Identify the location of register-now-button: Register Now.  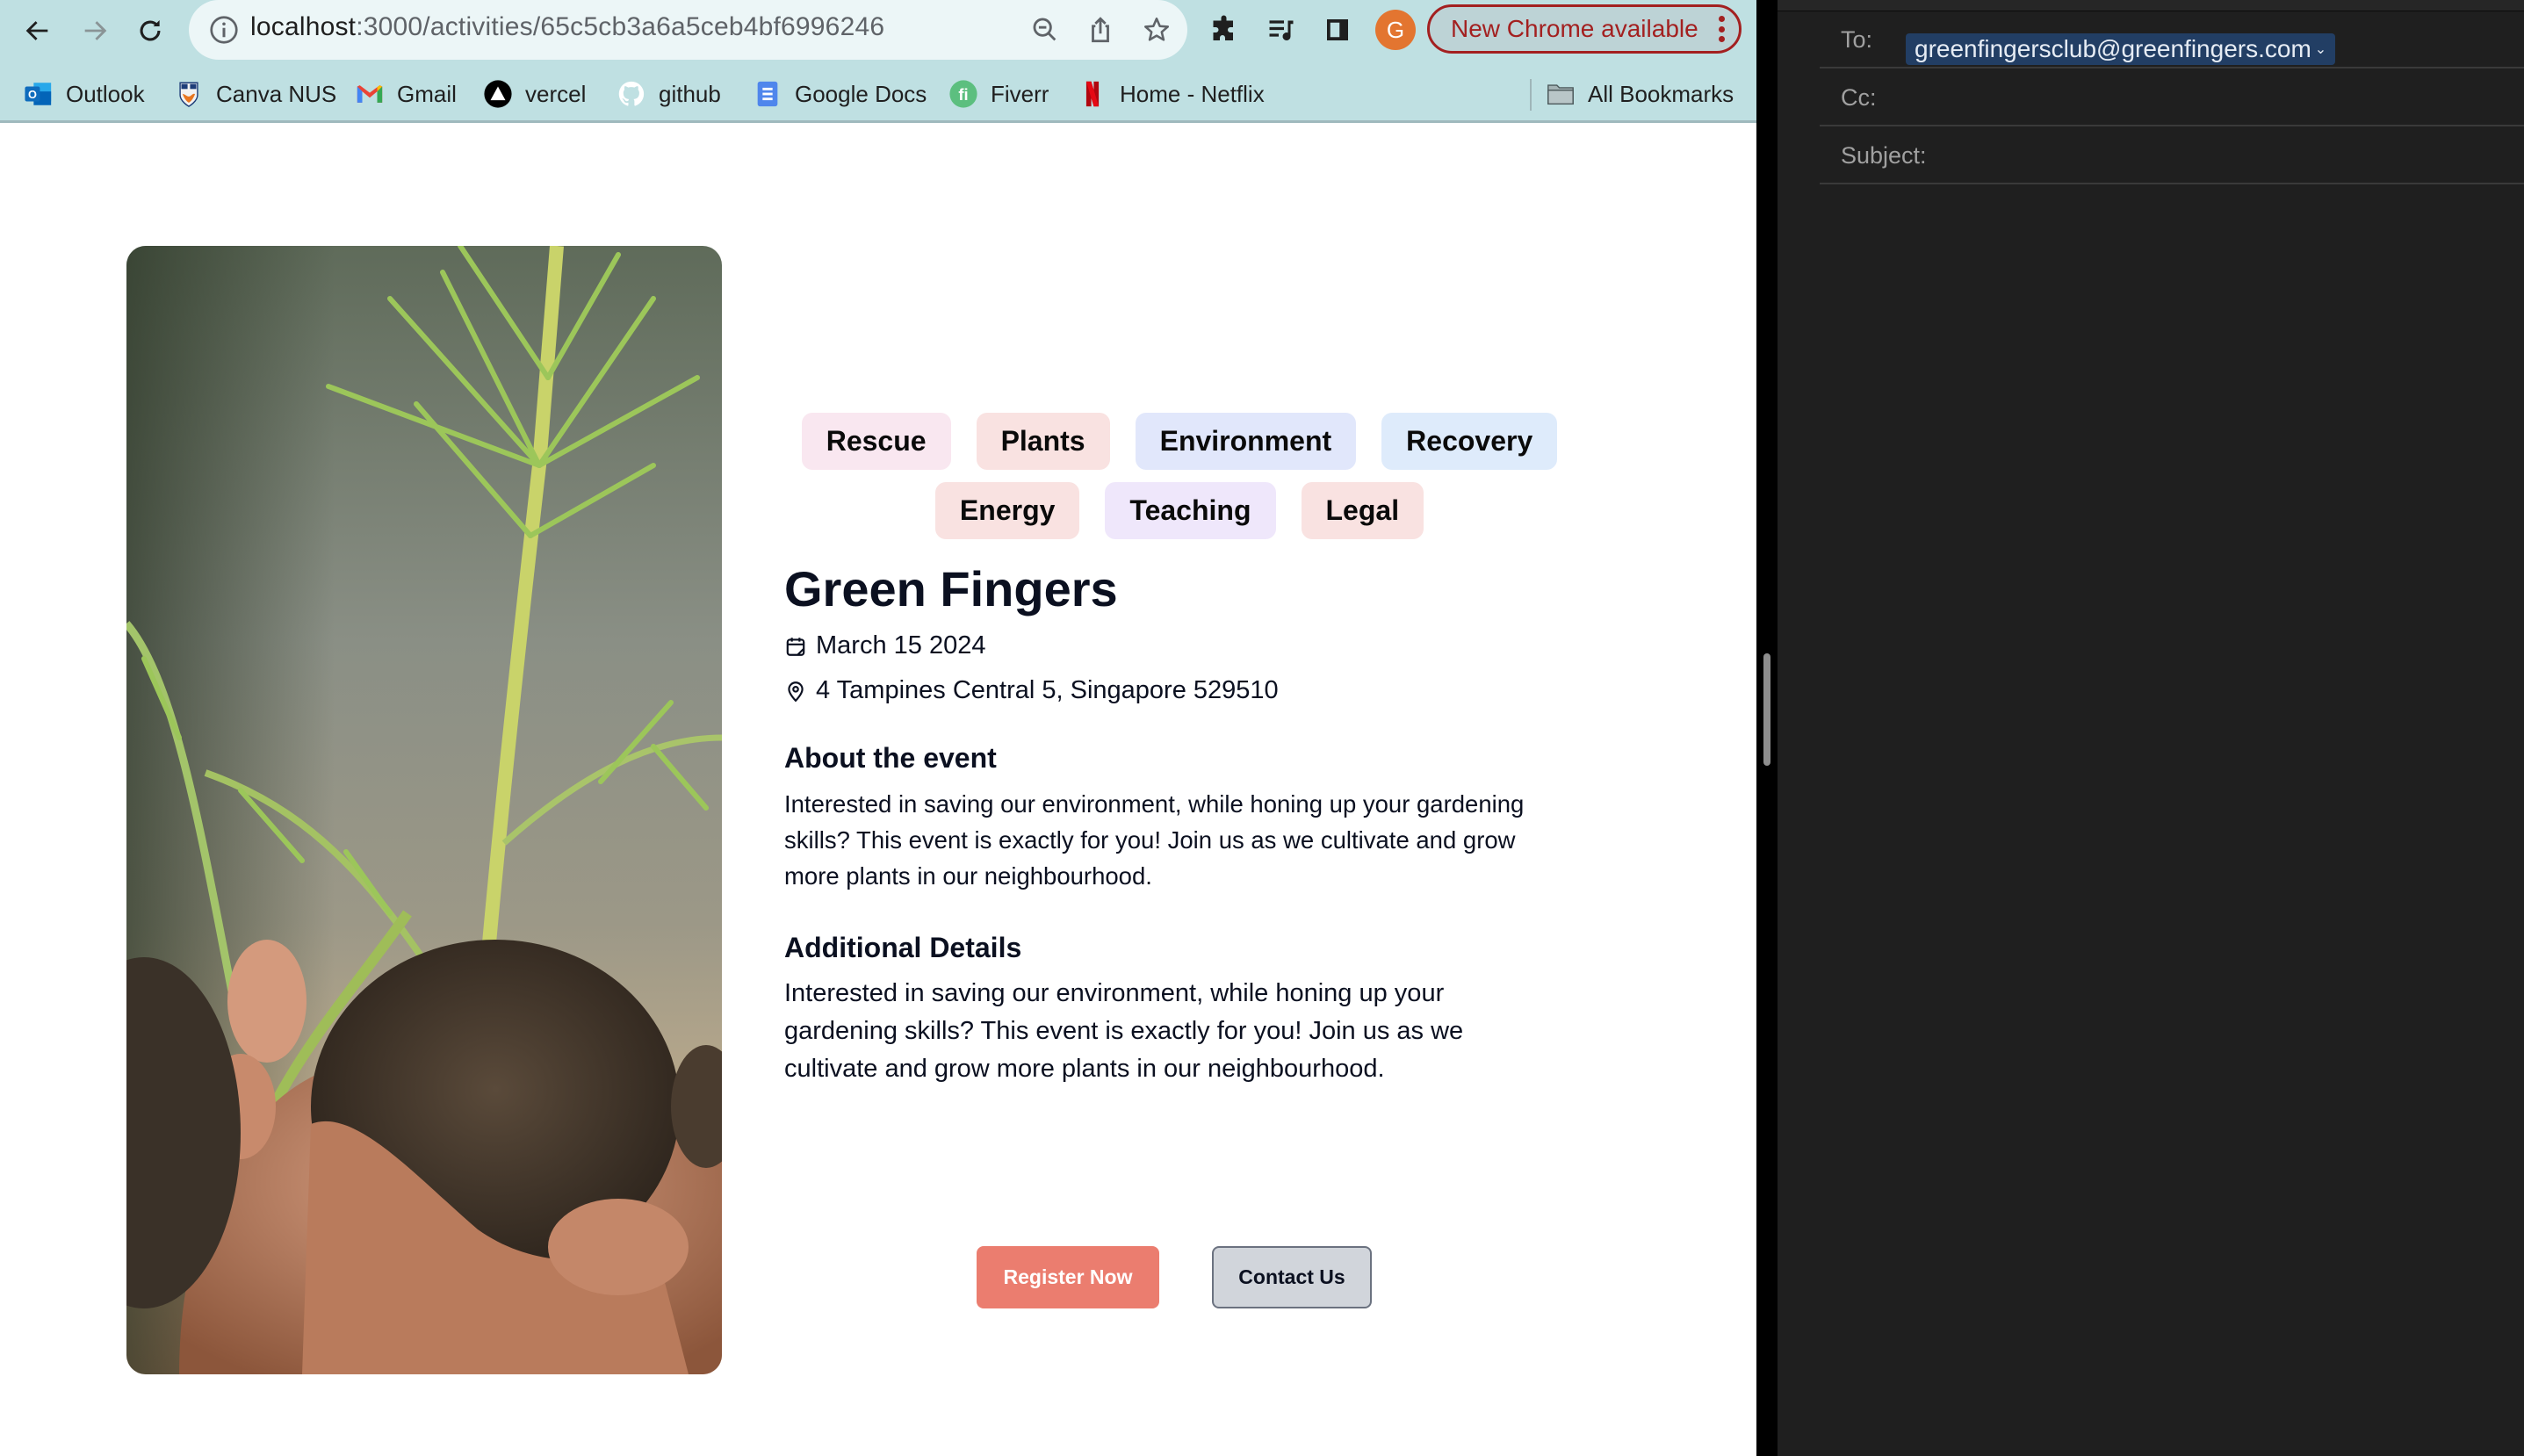
(1068, 1277).